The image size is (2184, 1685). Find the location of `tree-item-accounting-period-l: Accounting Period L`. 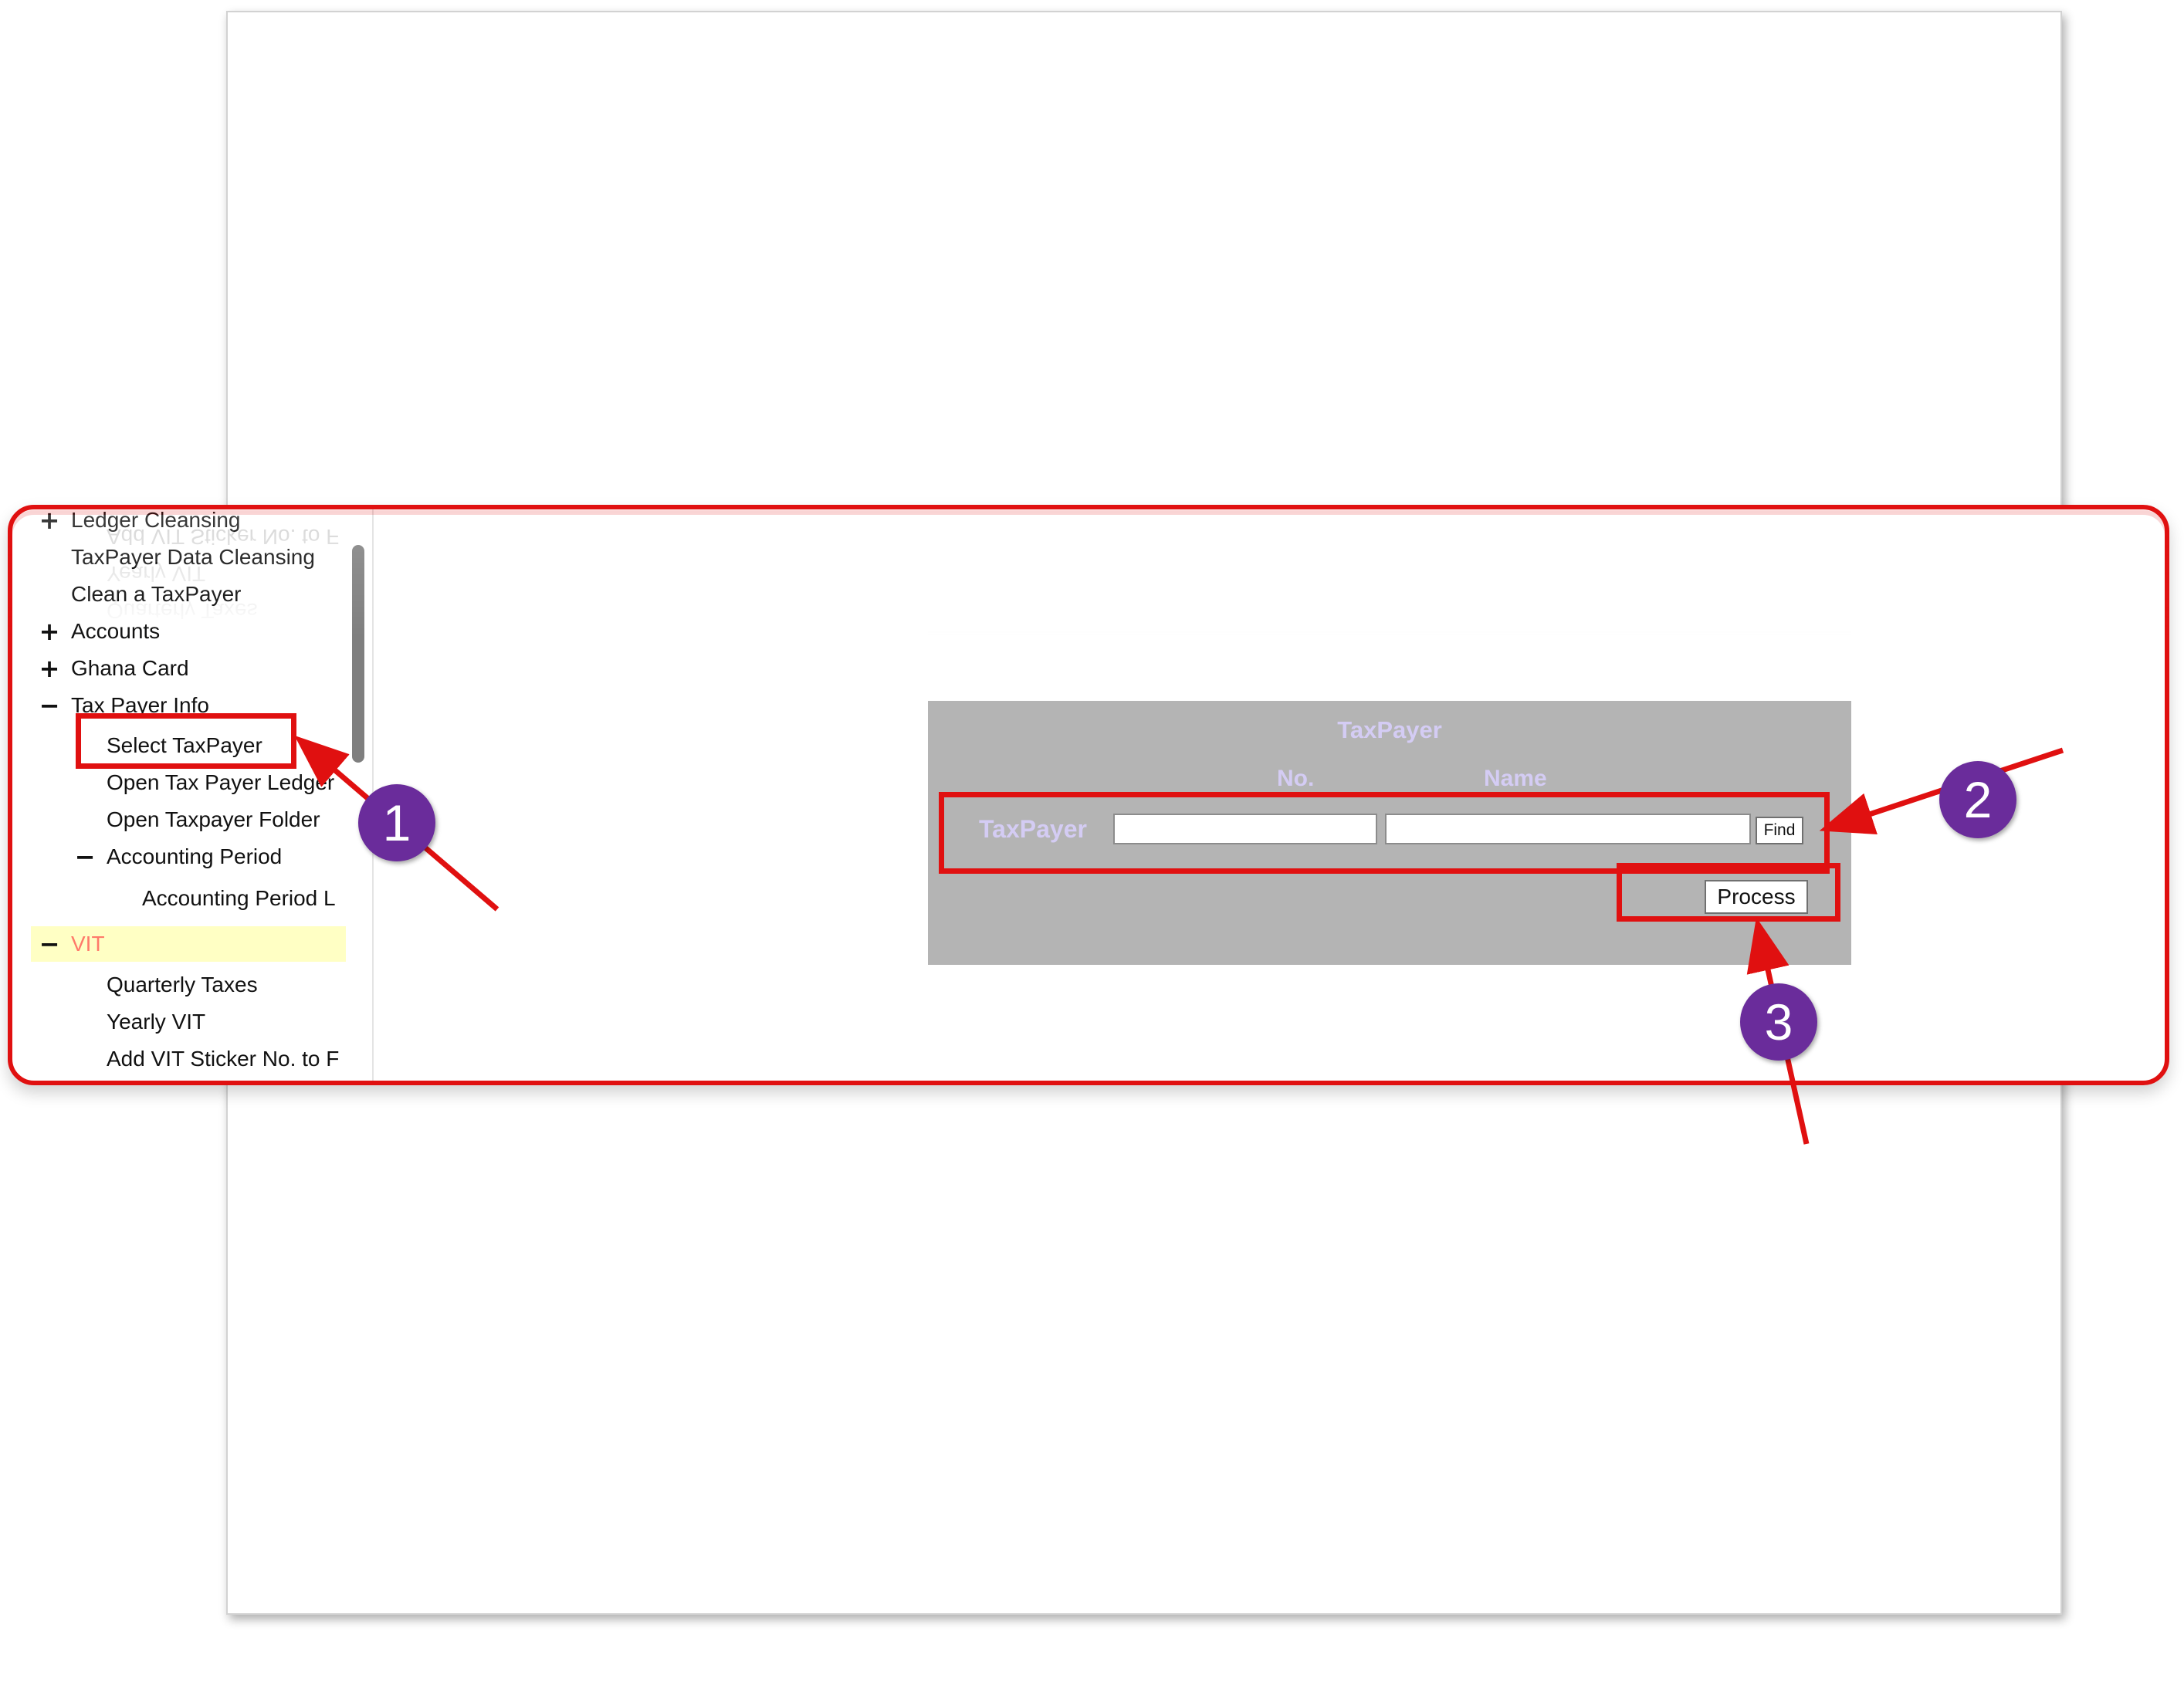

tree-item-accounting-period-l: Accounting Period L is located at coordinates (224, 898).